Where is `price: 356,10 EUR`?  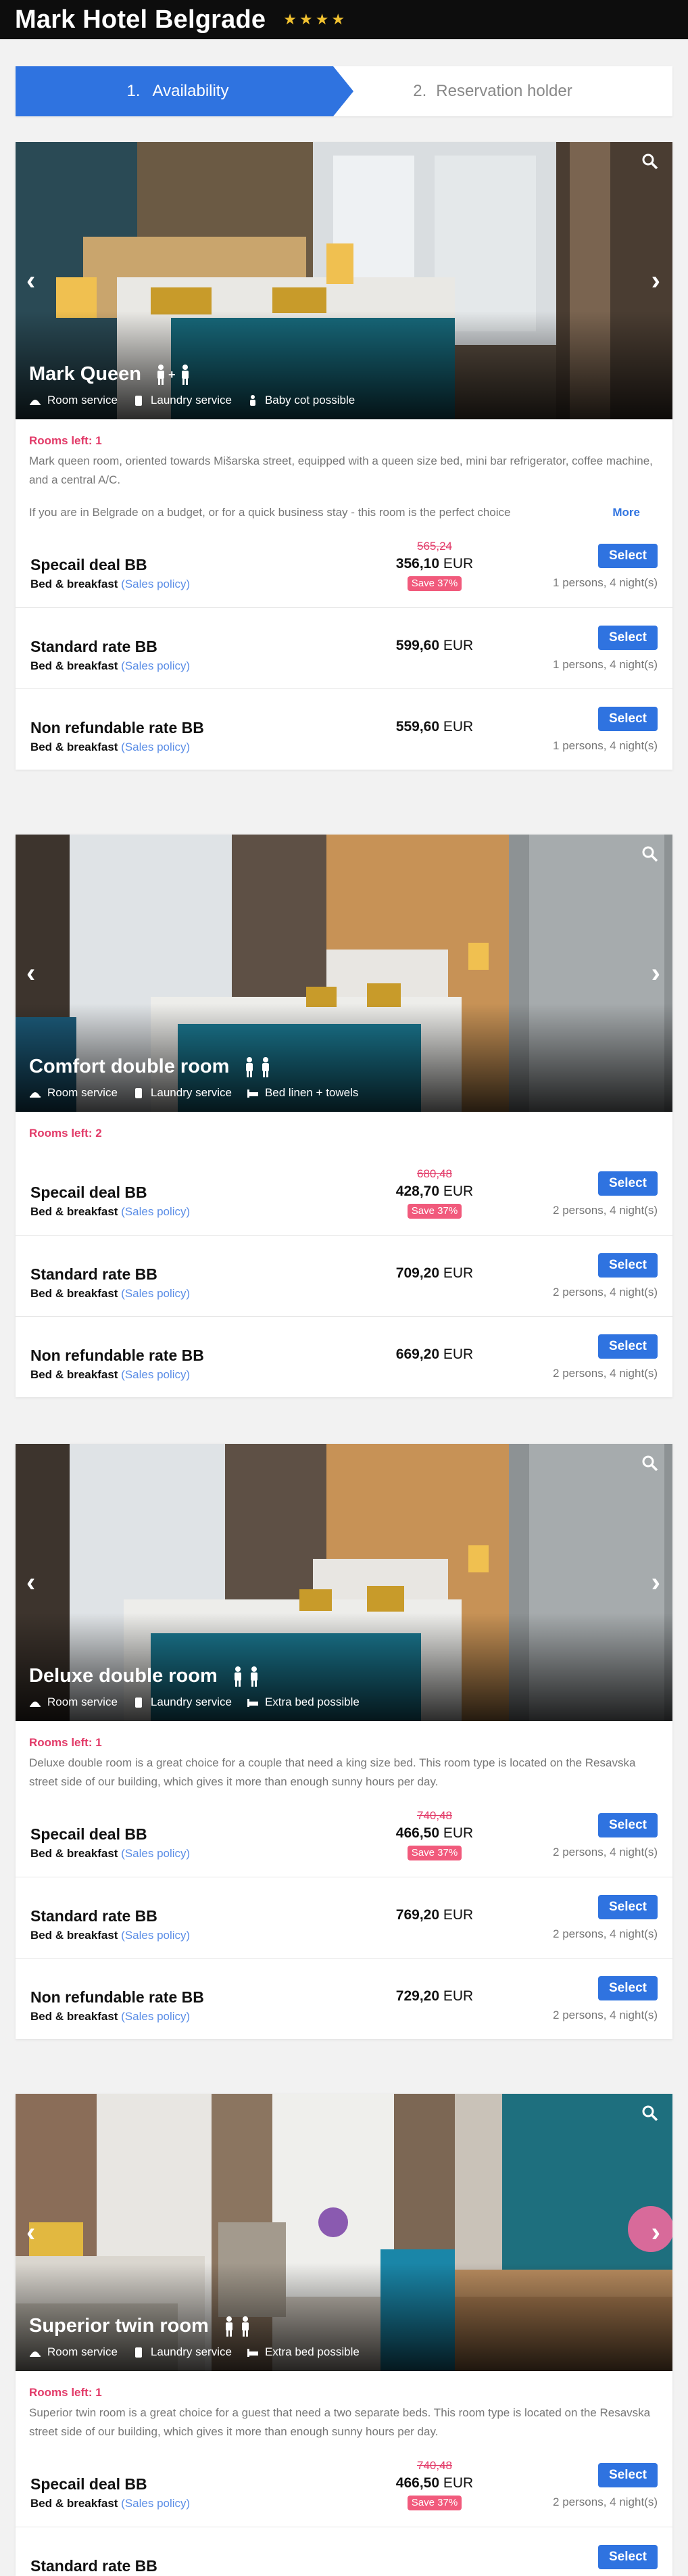 price: 356,10 EUR is located at coordinates (434, 563).